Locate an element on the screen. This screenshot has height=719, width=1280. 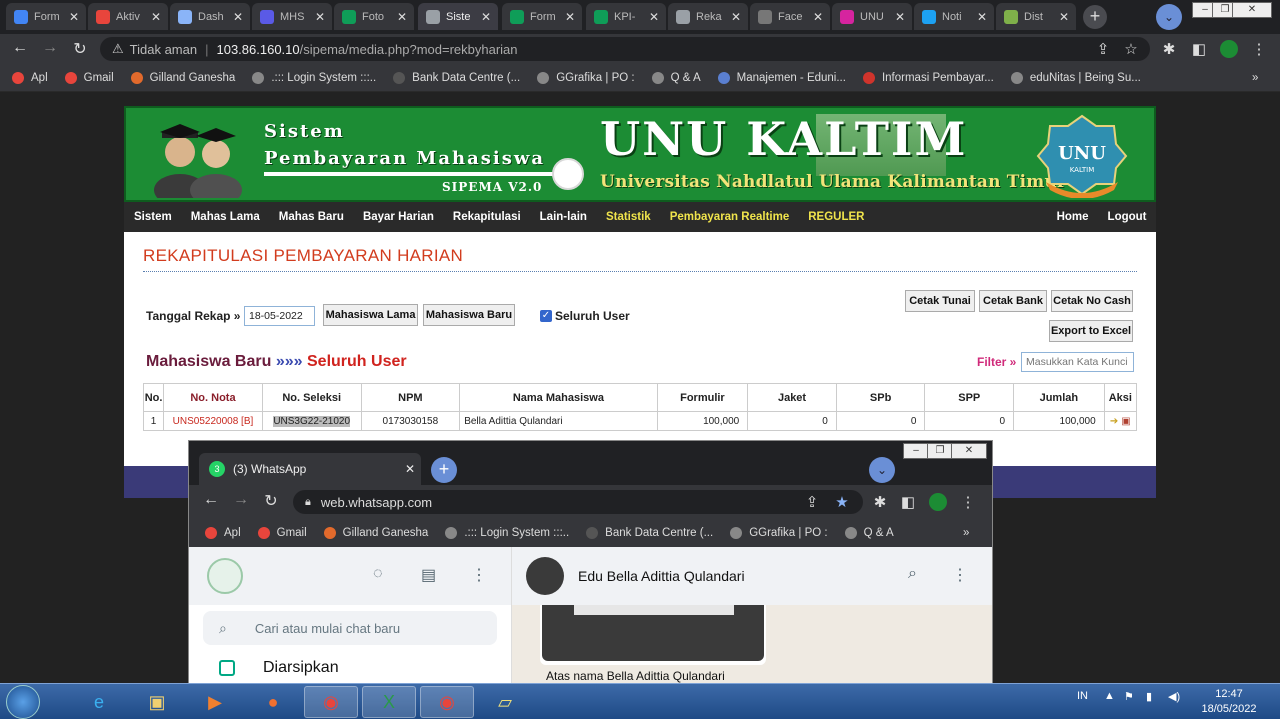
tray-expand-icon: ▲ is located at coordinates (1109, 696).